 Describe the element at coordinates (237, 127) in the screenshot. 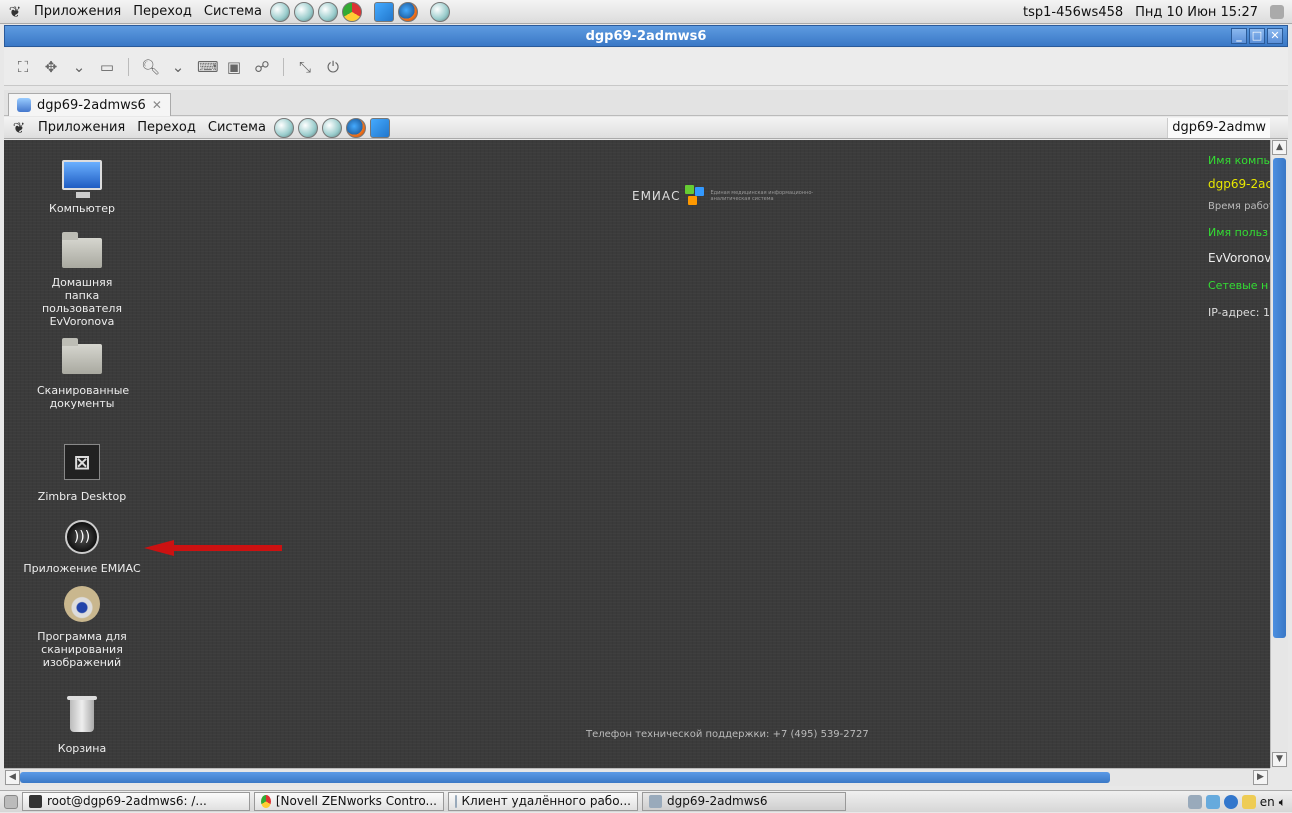

I see `remote-menu-system: Система` at that location.